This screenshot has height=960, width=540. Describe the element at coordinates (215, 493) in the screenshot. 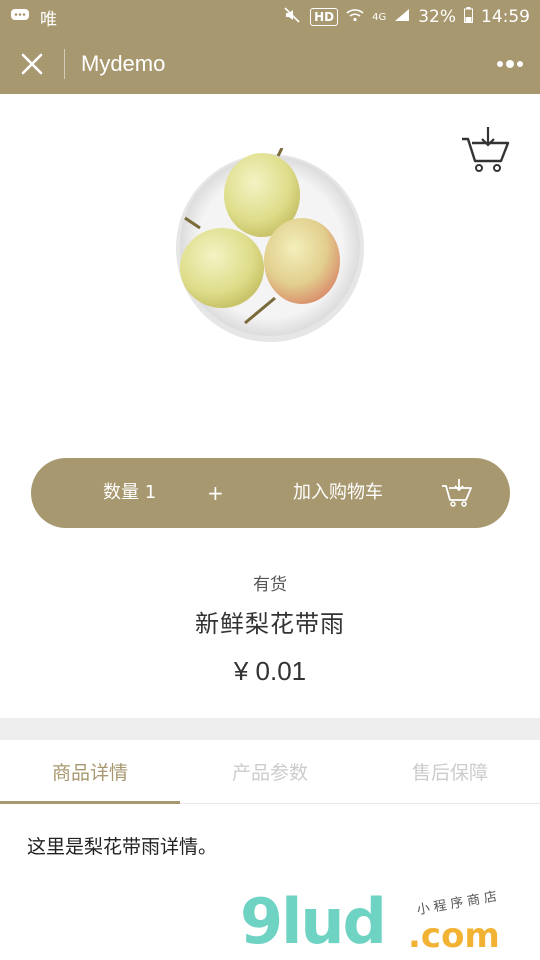

I see `quantity-plus-button: +` at that location.